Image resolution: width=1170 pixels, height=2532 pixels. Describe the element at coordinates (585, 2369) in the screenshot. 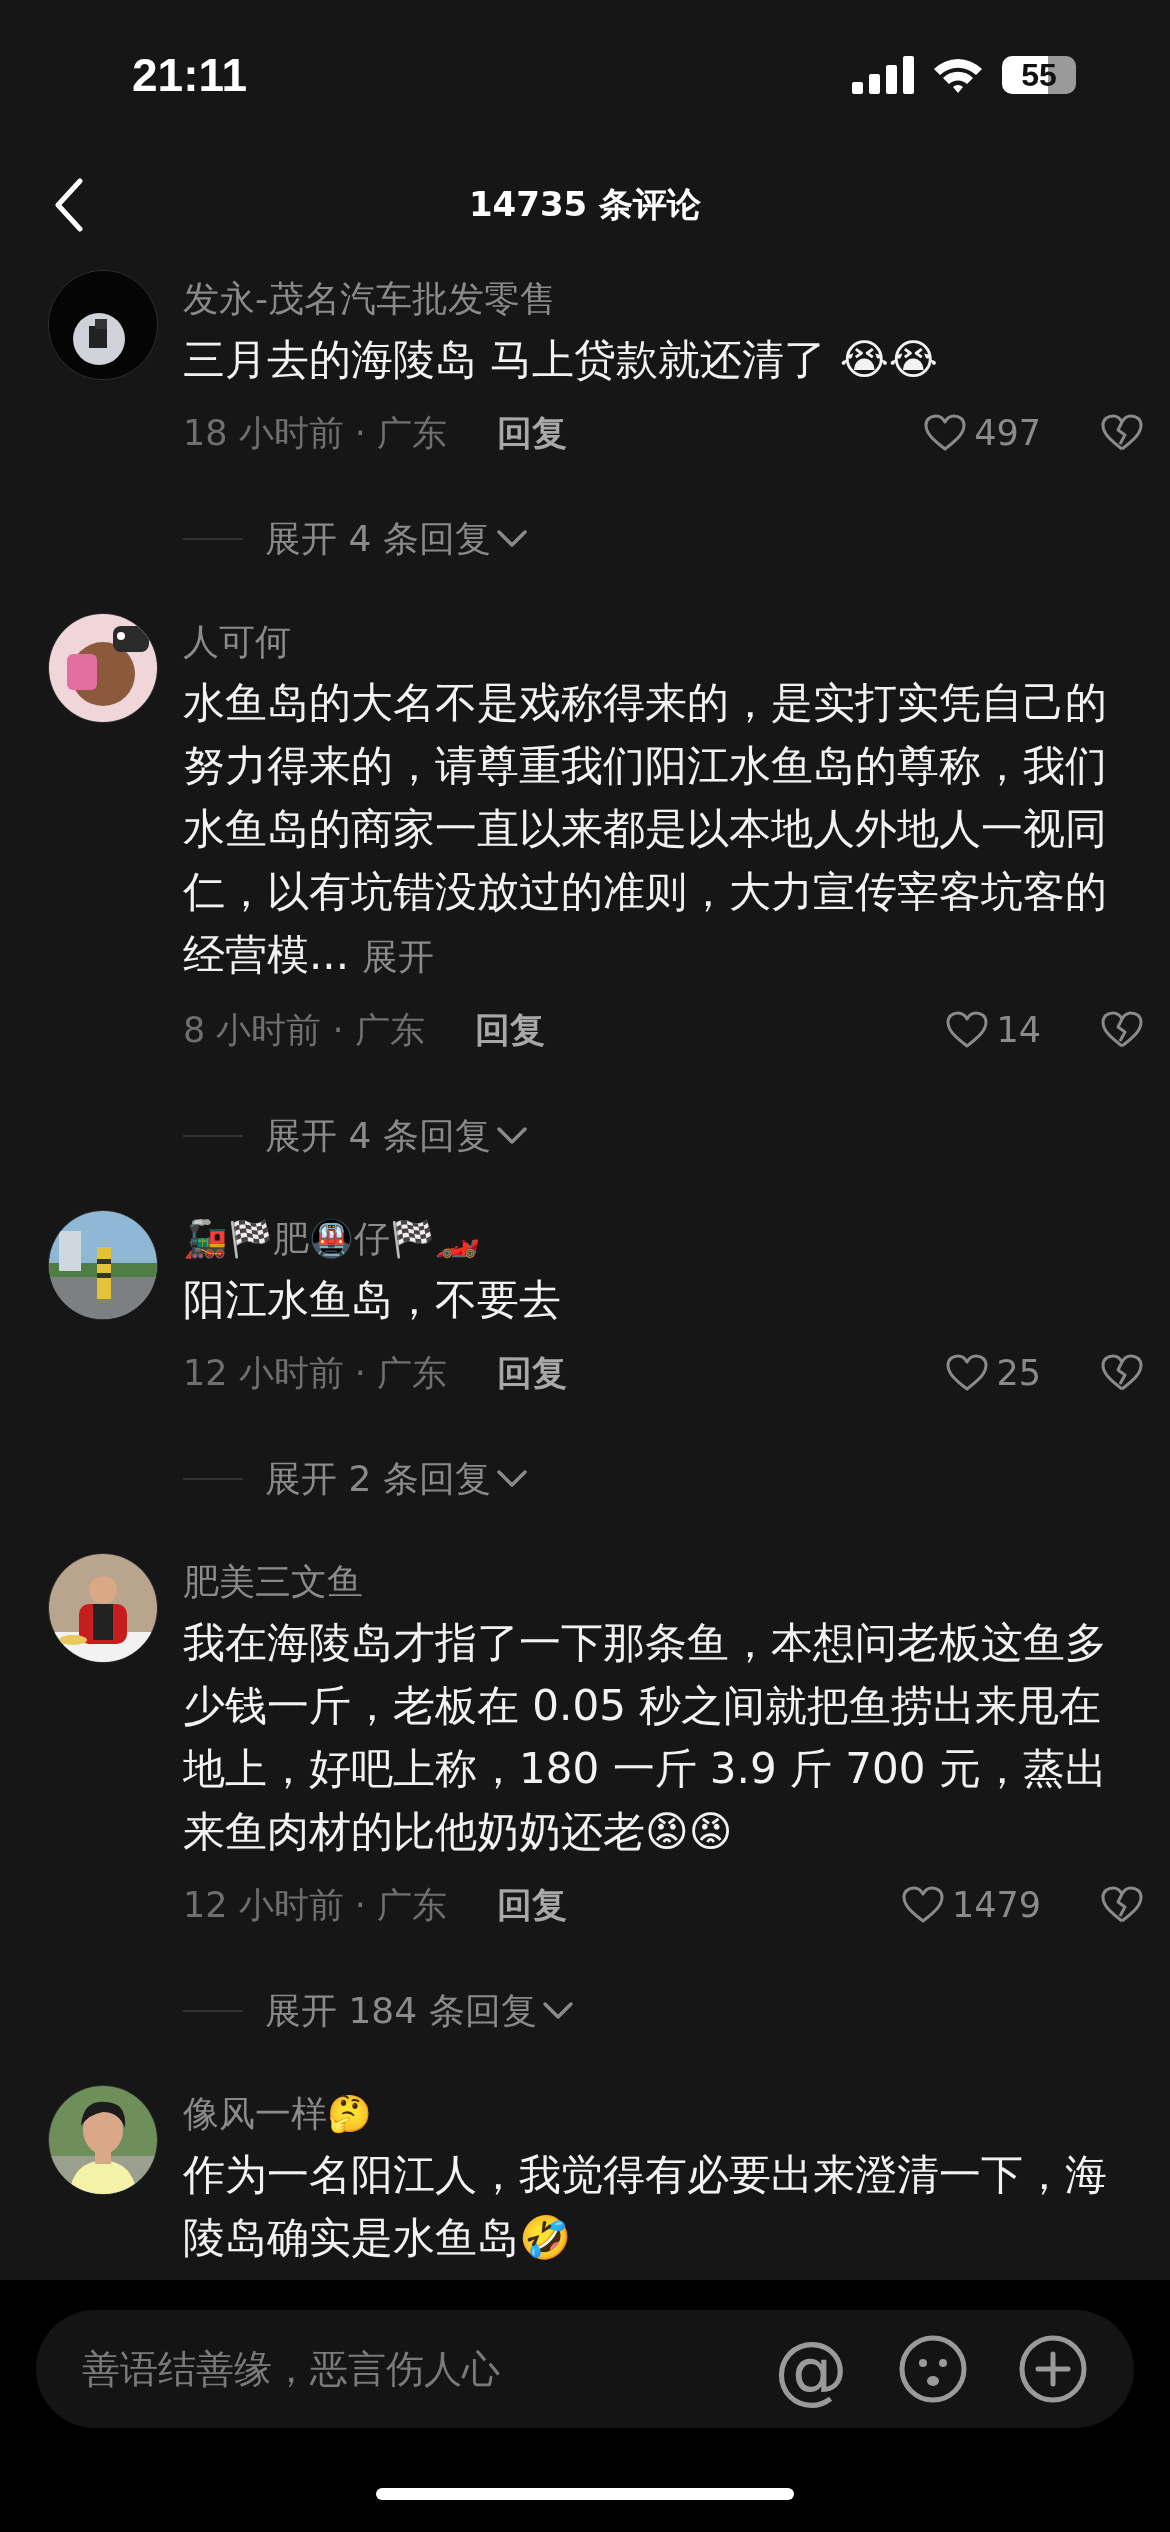

I see `comment-input-field: 善语结善缘，恶言伤人心 @` at that location.